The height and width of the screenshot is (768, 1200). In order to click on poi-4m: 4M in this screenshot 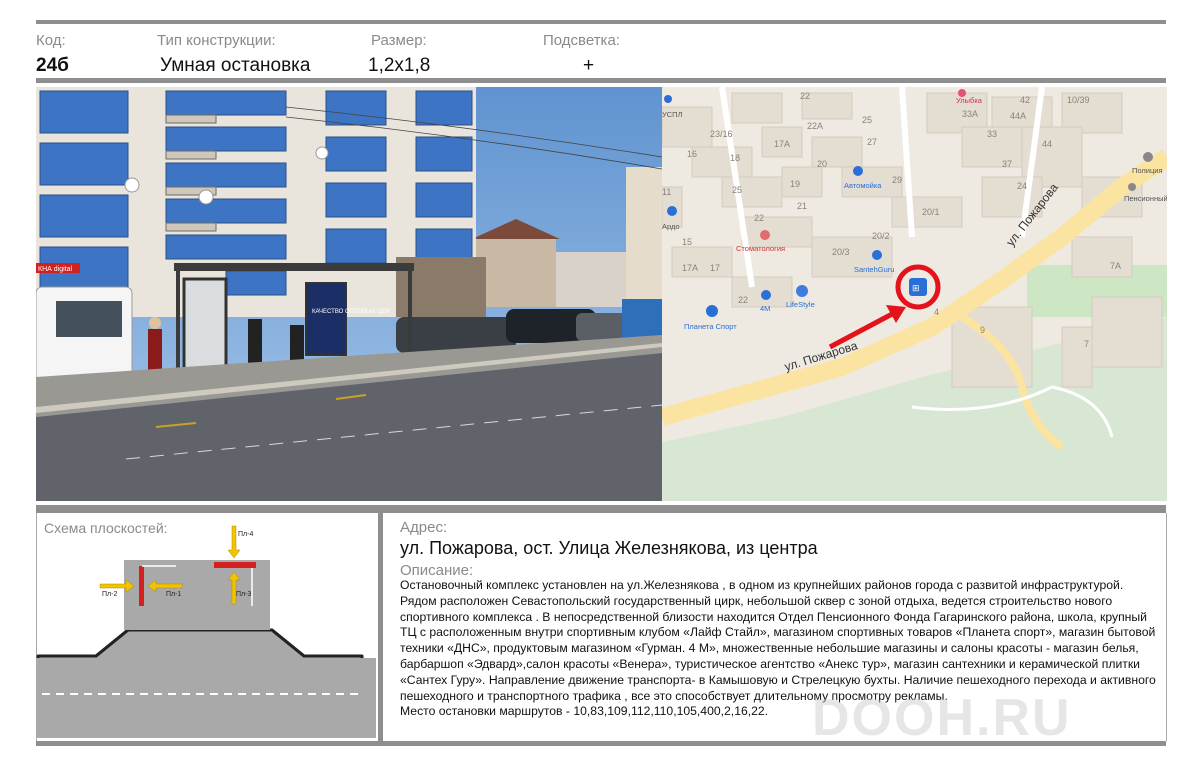, I will do `click(765, 308)`.